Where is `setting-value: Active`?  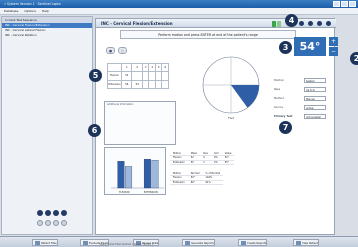
setting-value: Active is located at coordinates (315, 107).